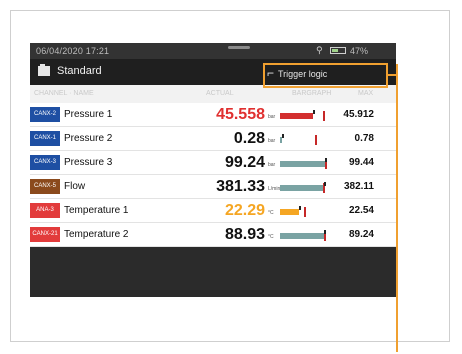 The image size is (462, 354). What do you see at coordinates (45, 210) in the screenshot?
I see `channel-tag: ANA-3` at bounding box center [45, 210].